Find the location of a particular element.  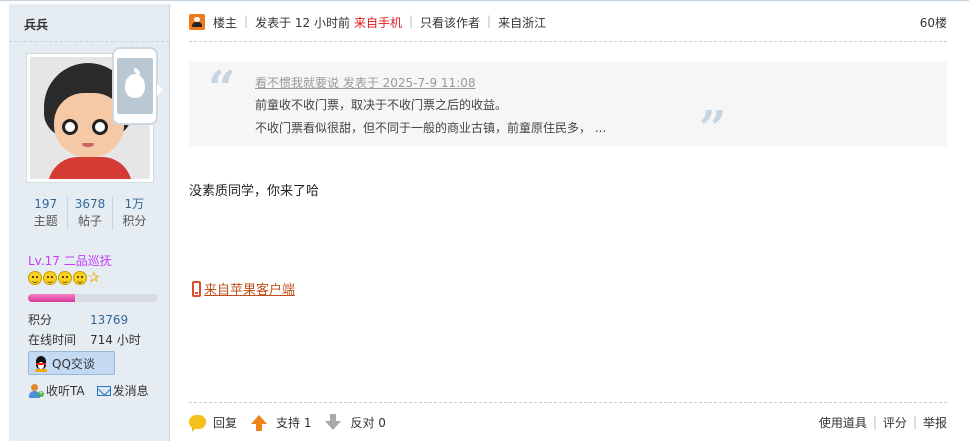

mobile-device-icon is located at coordinates (135, 86).